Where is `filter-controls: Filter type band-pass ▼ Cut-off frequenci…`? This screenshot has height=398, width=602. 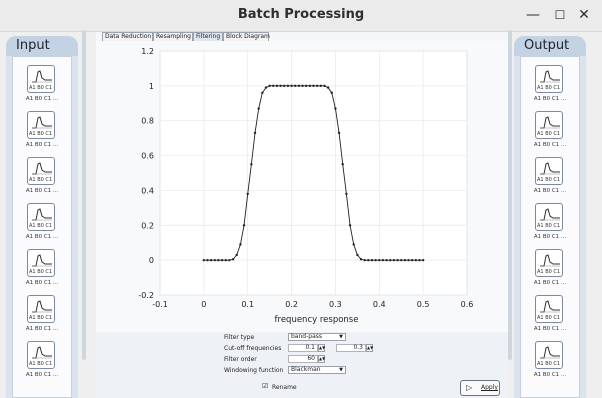 filter-controls: Filter type band-pass ▼ Cut-off frequenci… is located at coordinates (302, 365).